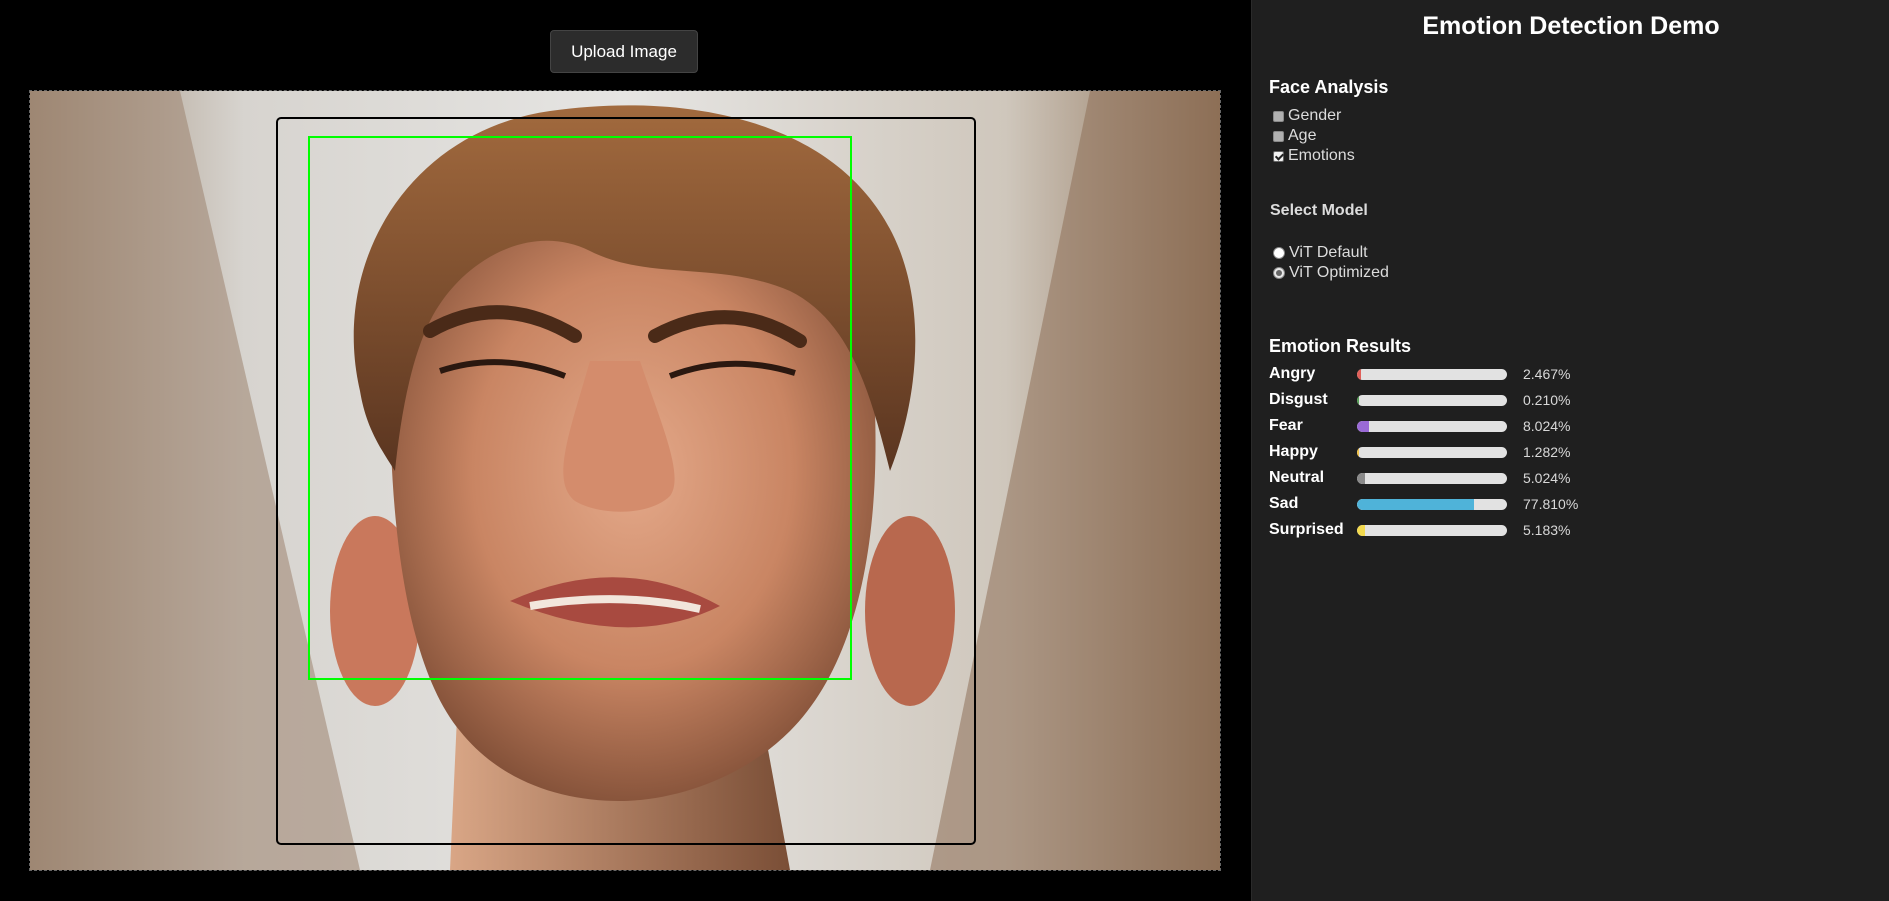 This screenshot has width=1889, height=901. Describe the element at coordinates (1328, 252) in the screenshot. I see `vit-default-label: ViT Default` at that location.